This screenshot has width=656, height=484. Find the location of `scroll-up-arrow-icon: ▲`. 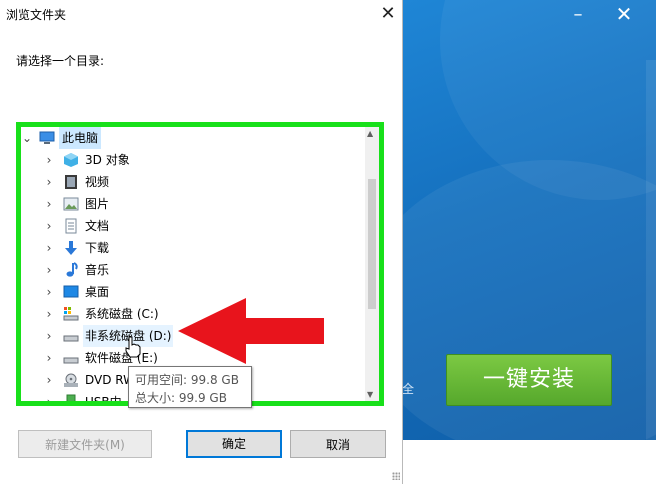

scroll-up-arrow-icon: ▲ is located at coordinates (370, 133).